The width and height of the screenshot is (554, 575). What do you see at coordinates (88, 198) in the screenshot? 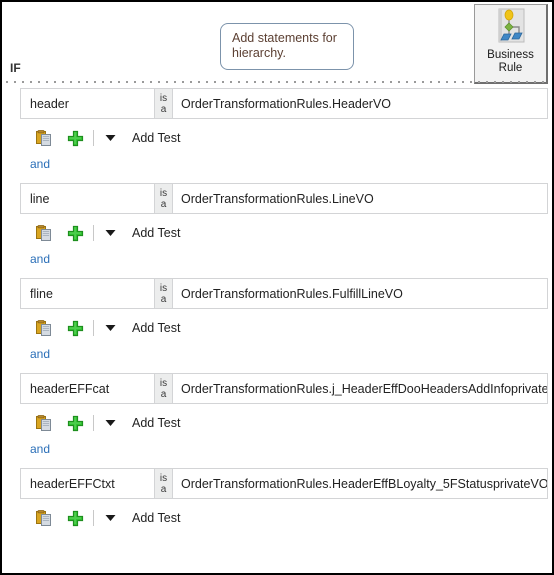
I see `fact-alias-field: line` at bounding box center [88, 198].